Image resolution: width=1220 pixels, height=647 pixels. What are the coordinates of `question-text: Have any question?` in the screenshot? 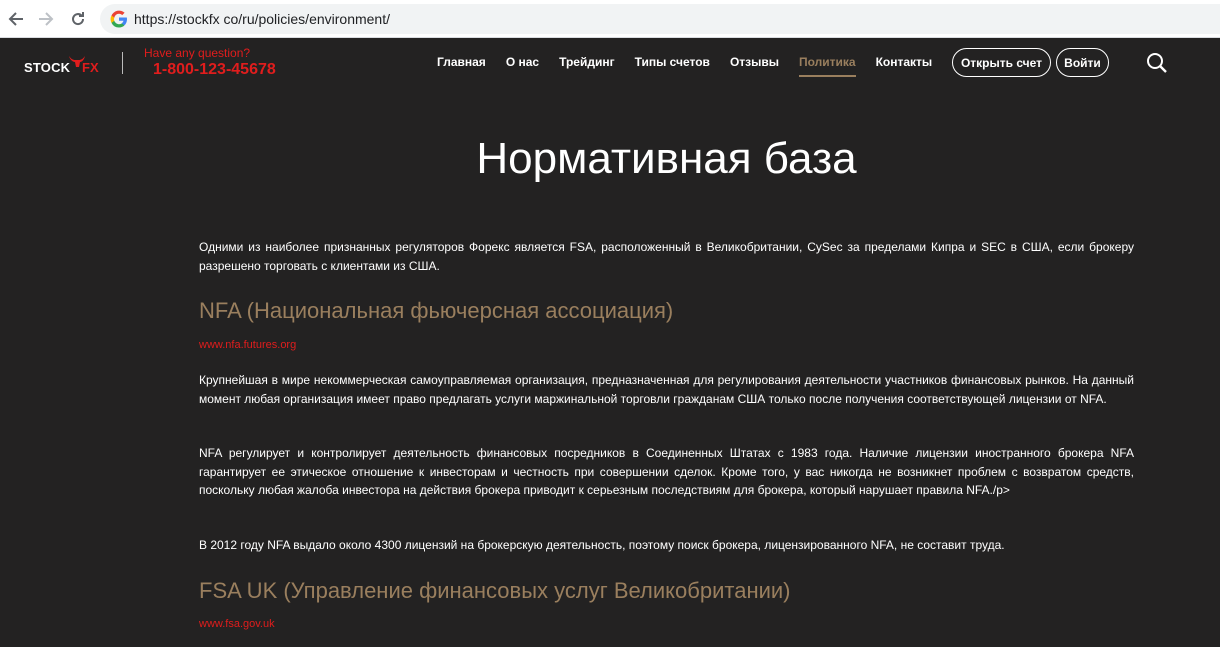 It's located at (197, 53).